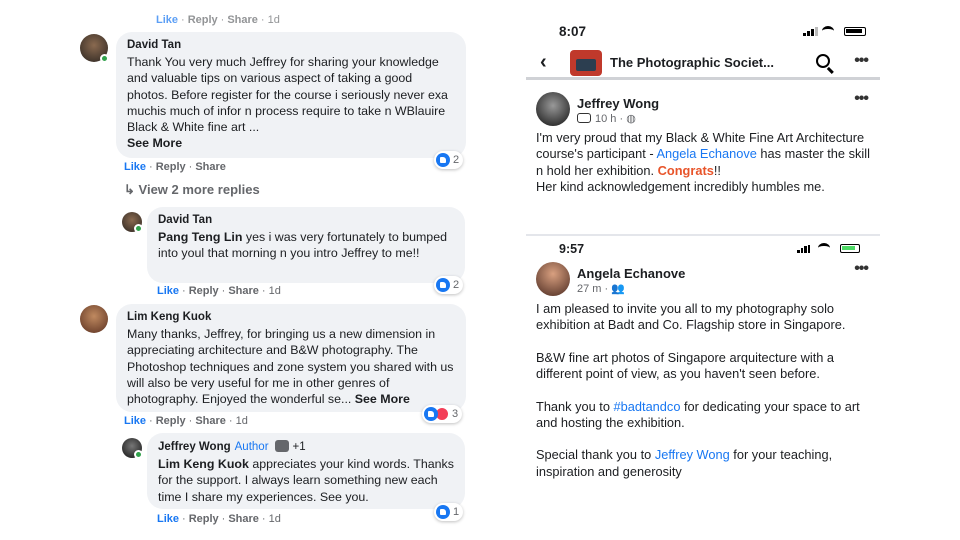 The image size is (960, 540). What do you see at coordinates (618, 289) in the screenshot?
I see `friends-icon: 👥` at bounding box center [618, 289].